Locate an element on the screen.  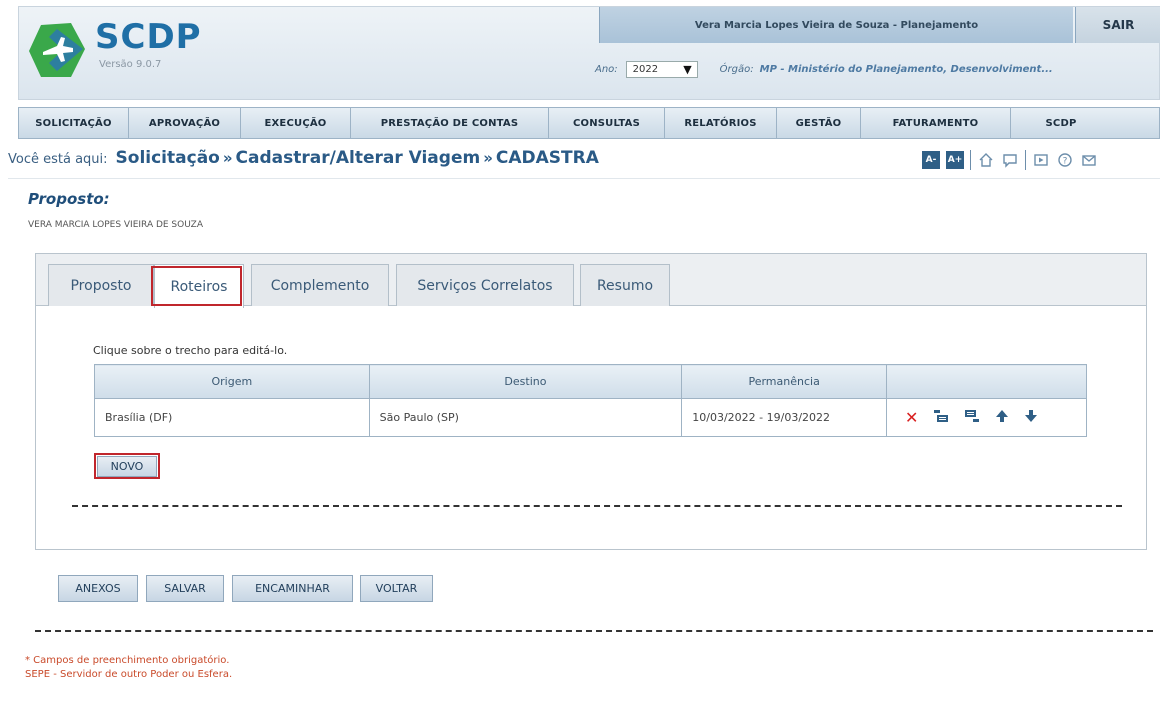
column-header: Origem is located at coordinates (232, 381).